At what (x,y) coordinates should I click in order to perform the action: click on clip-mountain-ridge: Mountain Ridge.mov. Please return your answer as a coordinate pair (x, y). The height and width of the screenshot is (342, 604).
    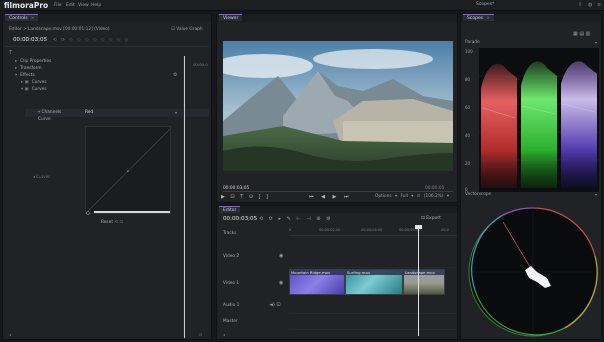
    Looking at the image, I should click on (317, 282).